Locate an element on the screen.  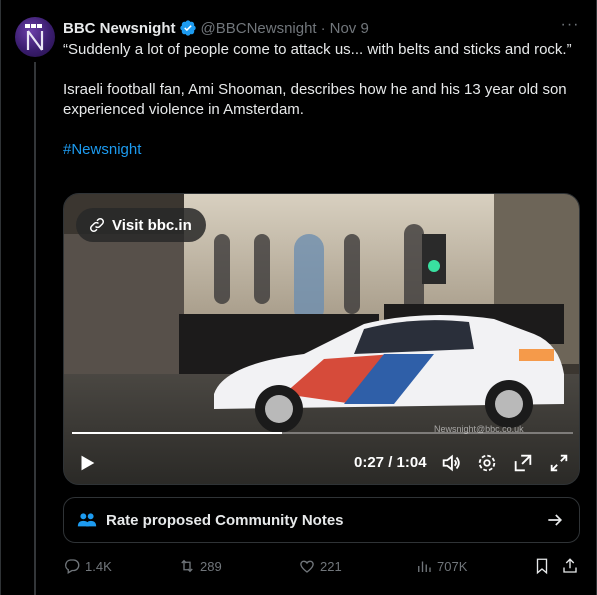
link-icon is located at coordinates (97, 225).